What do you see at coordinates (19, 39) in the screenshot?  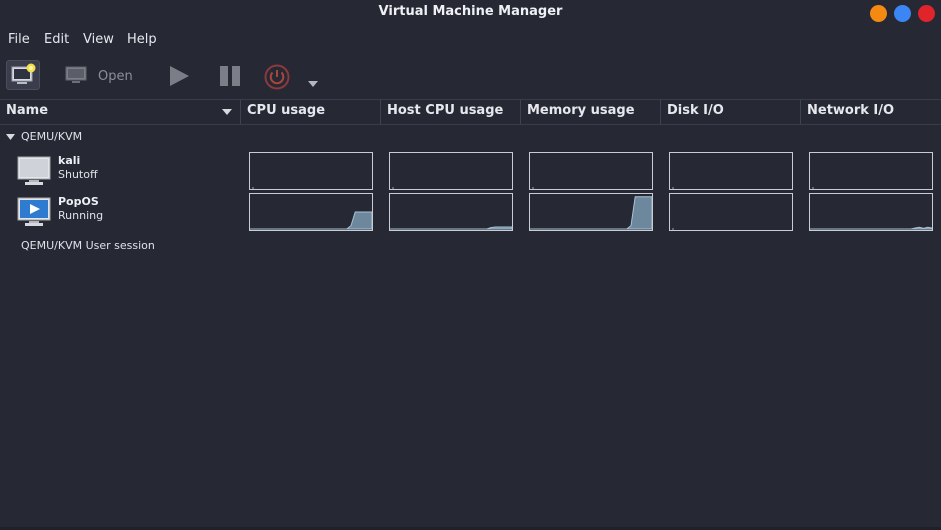 I see `menu-file: File` at bounding box center [19, 39].